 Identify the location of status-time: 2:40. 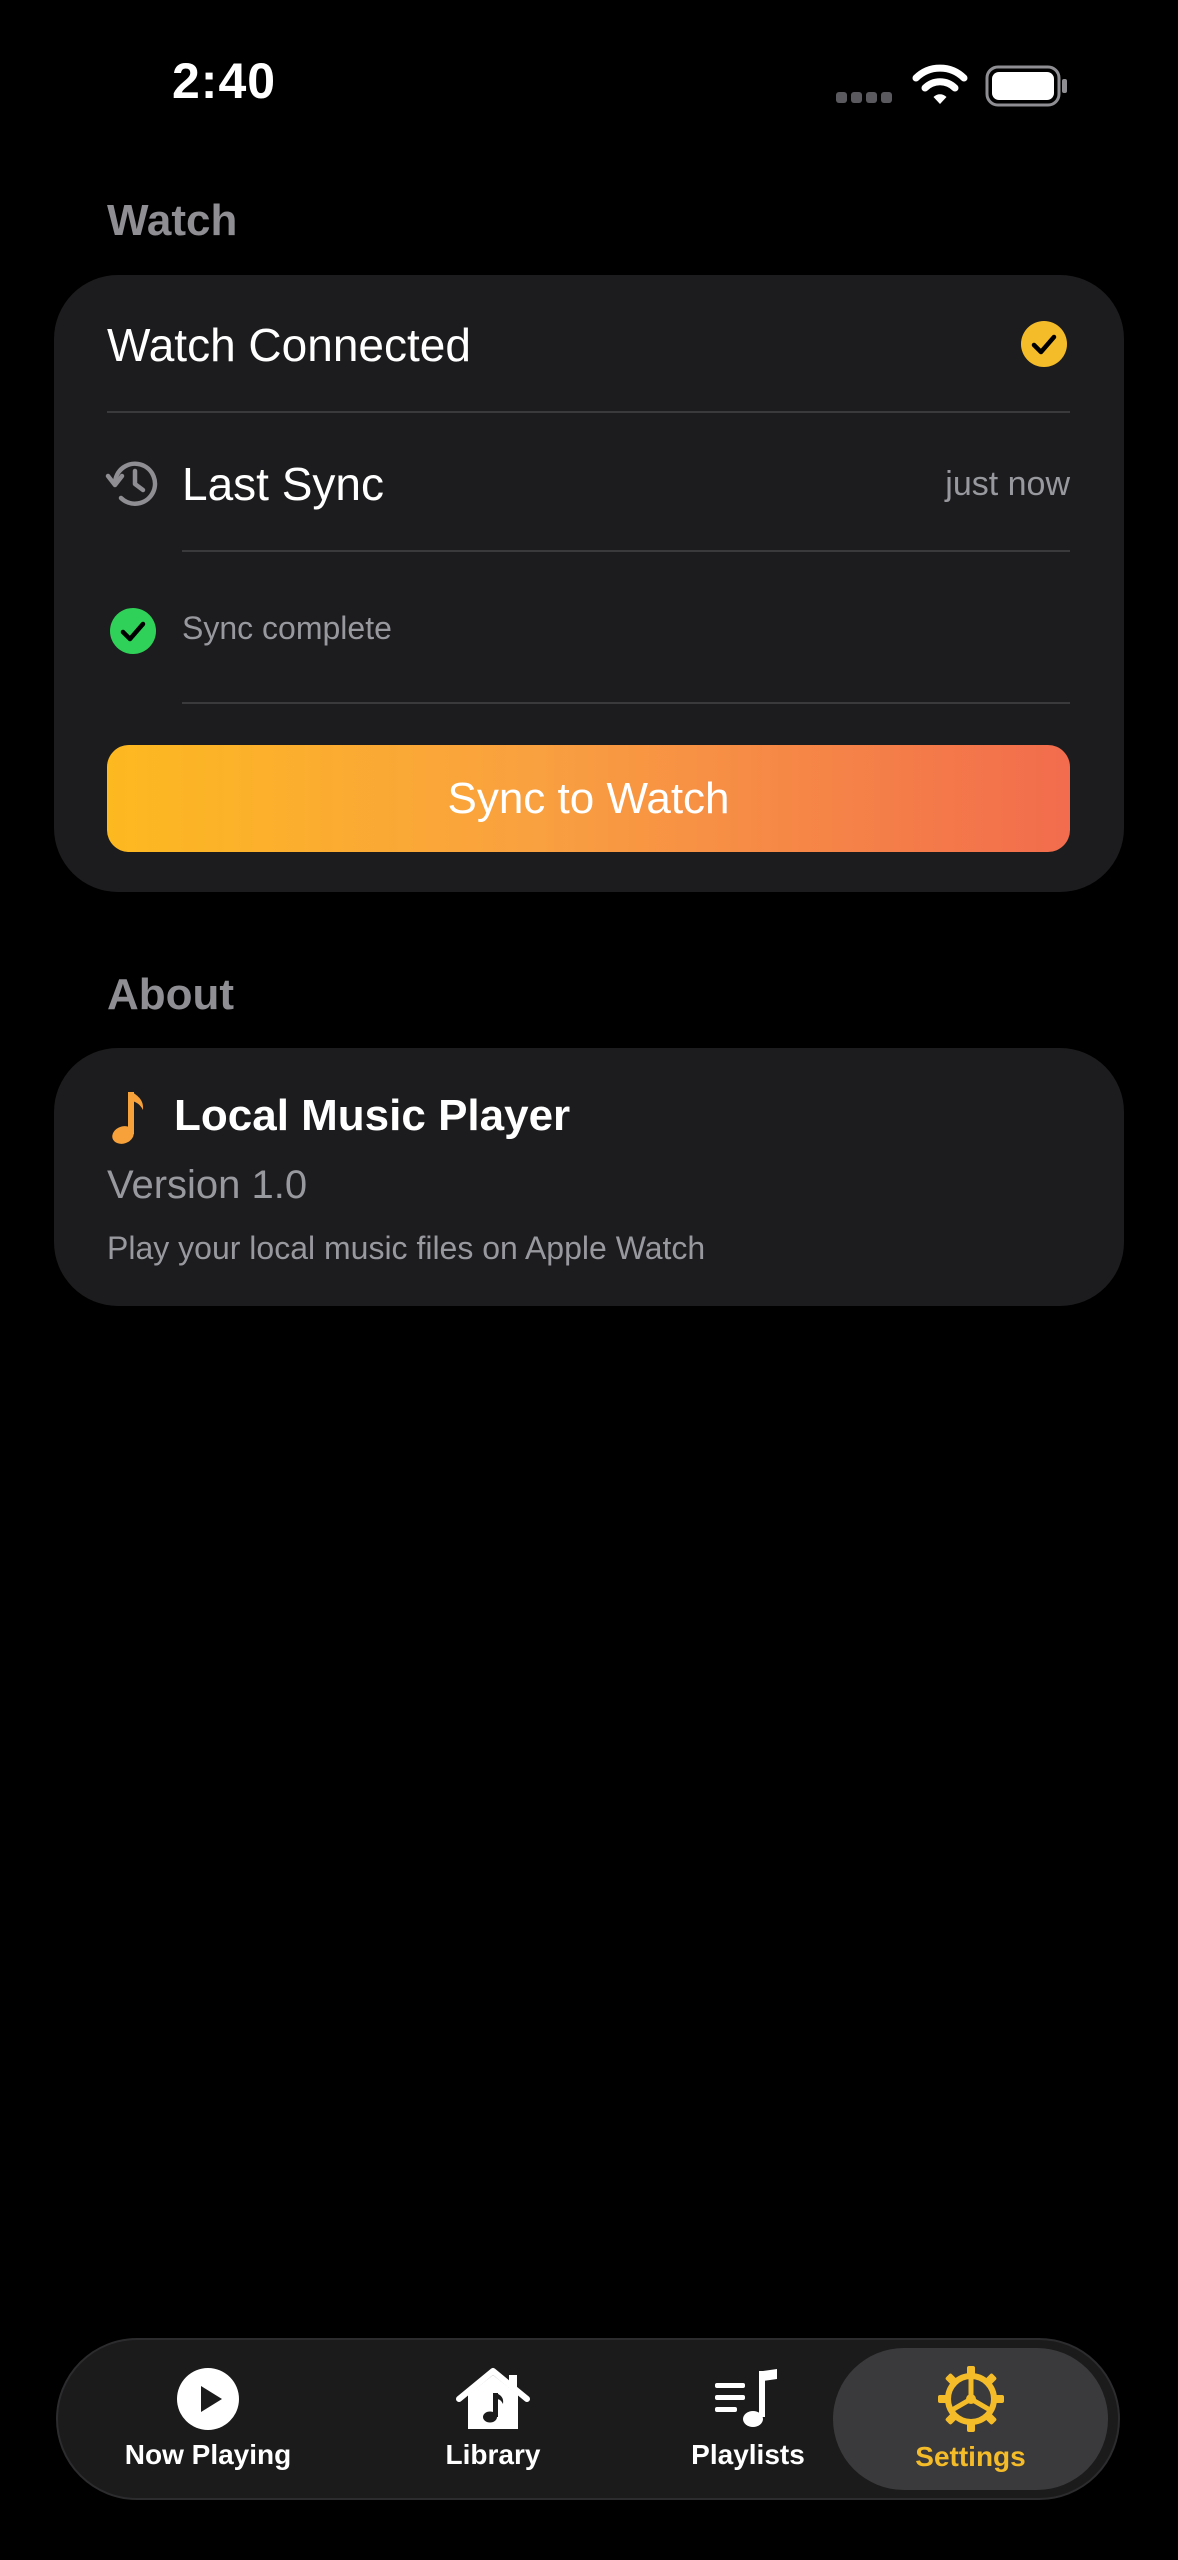
(224, 81).